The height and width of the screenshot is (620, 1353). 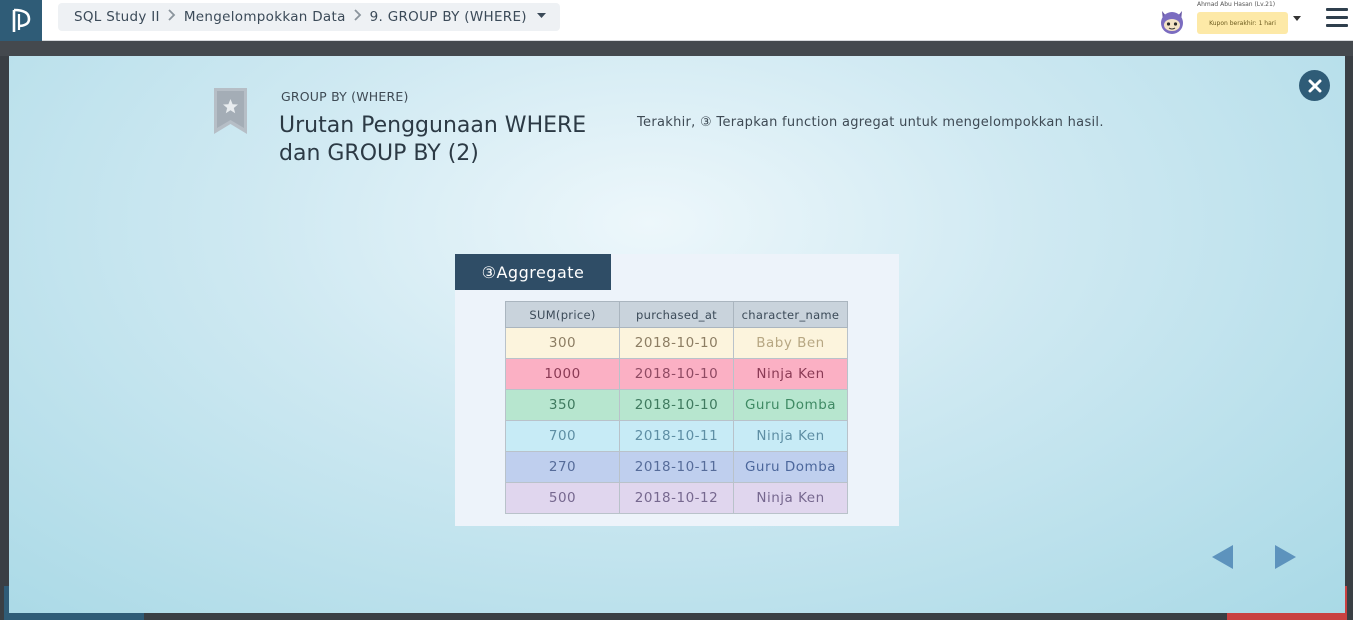 What do you see at coordinates (790, 343) in the screenshot?
I see `table-cell: Baby Ben` at bounding box center [790, 343].